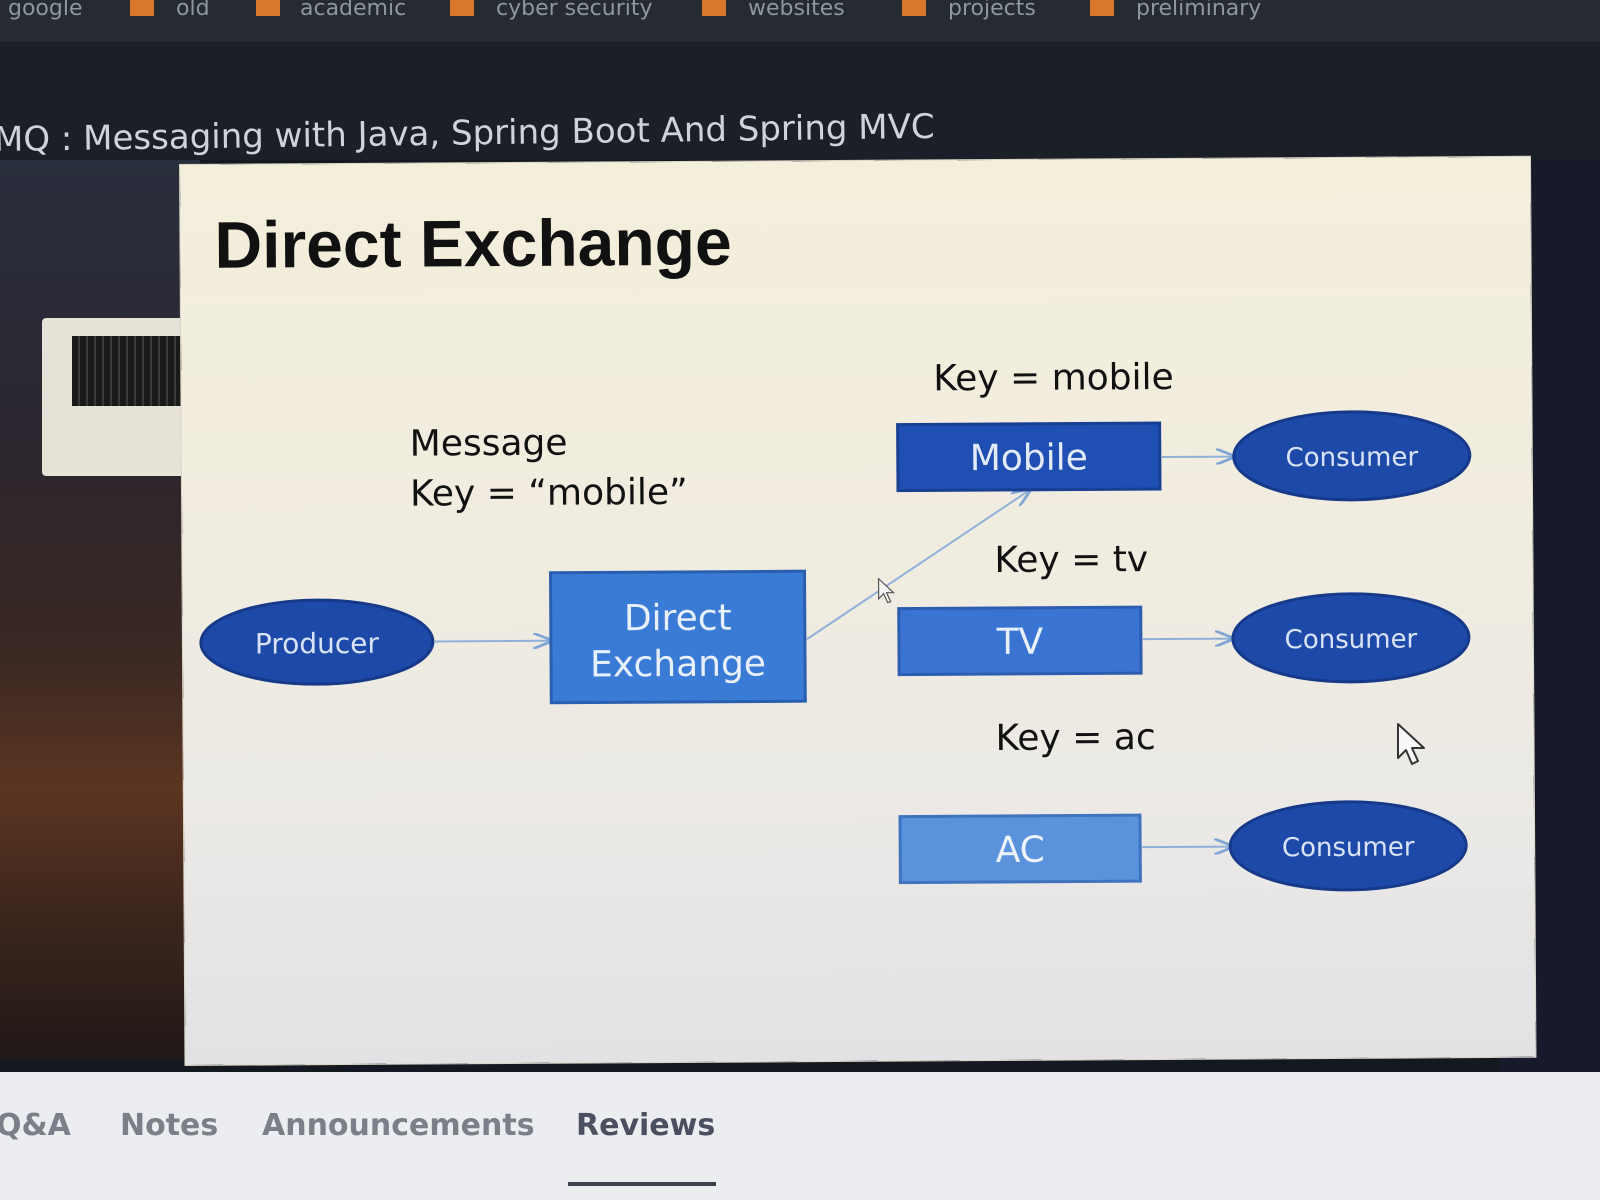  Describe the element at coordinates (1075, 738) in the screenshot. I see `binding-key-ac: Key = ac` at that location.